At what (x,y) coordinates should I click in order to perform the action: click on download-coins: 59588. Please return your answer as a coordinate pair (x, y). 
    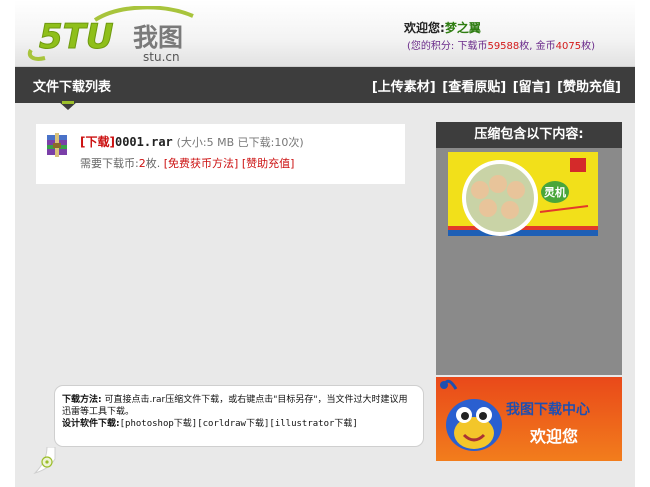
    Looking at the image, I should click on (503, 46).